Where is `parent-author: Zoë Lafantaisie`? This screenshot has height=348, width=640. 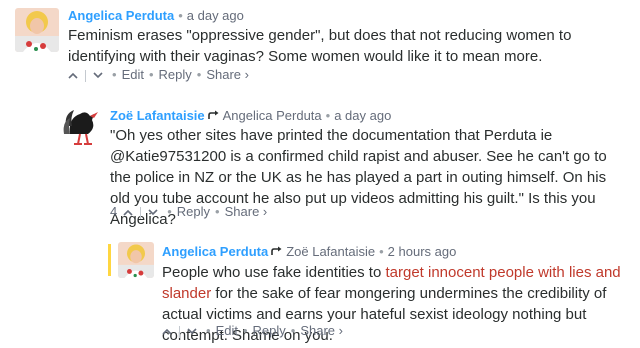 parent-author: Zoë Lafantaisie is located at coordinates (330, 251).